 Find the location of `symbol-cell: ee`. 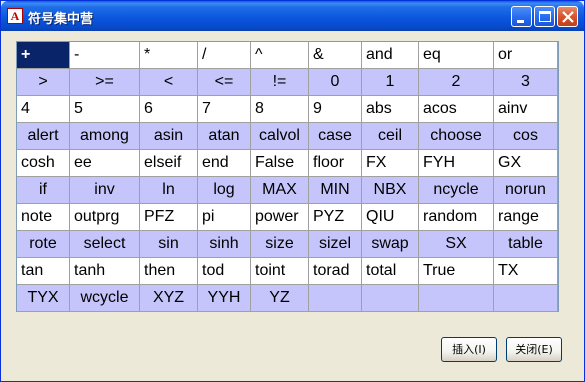

symbol-cell: ee is located at coordinates (105, 163).